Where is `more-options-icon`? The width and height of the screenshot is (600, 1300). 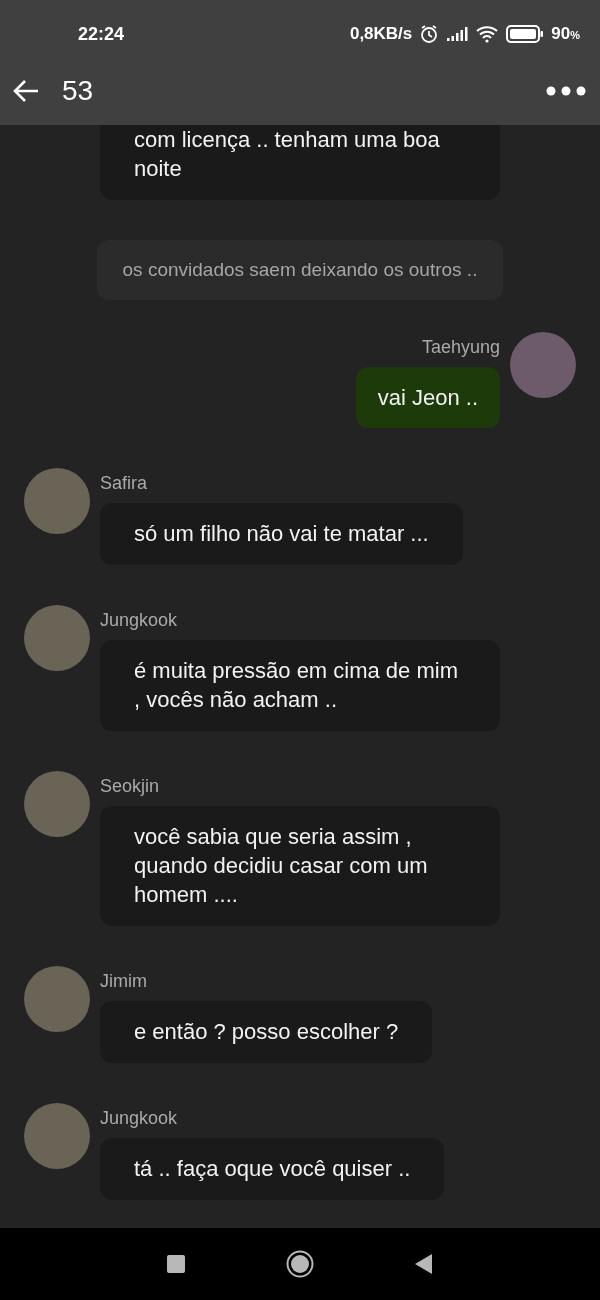 more-options-icon is located at coordinates (566, 91).